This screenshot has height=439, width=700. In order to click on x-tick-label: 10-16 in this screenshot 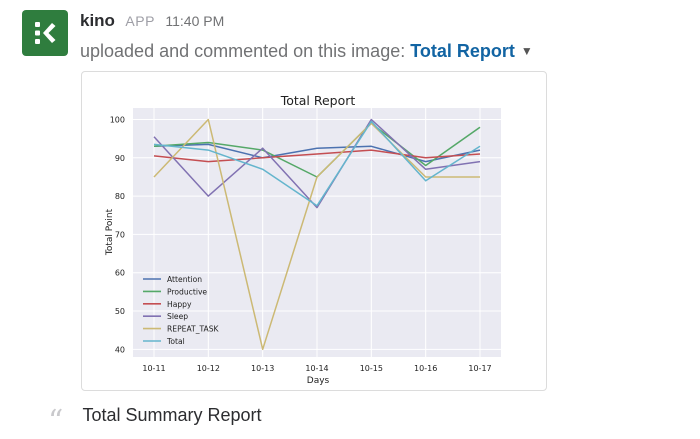, I will do `click(425, 368)`.